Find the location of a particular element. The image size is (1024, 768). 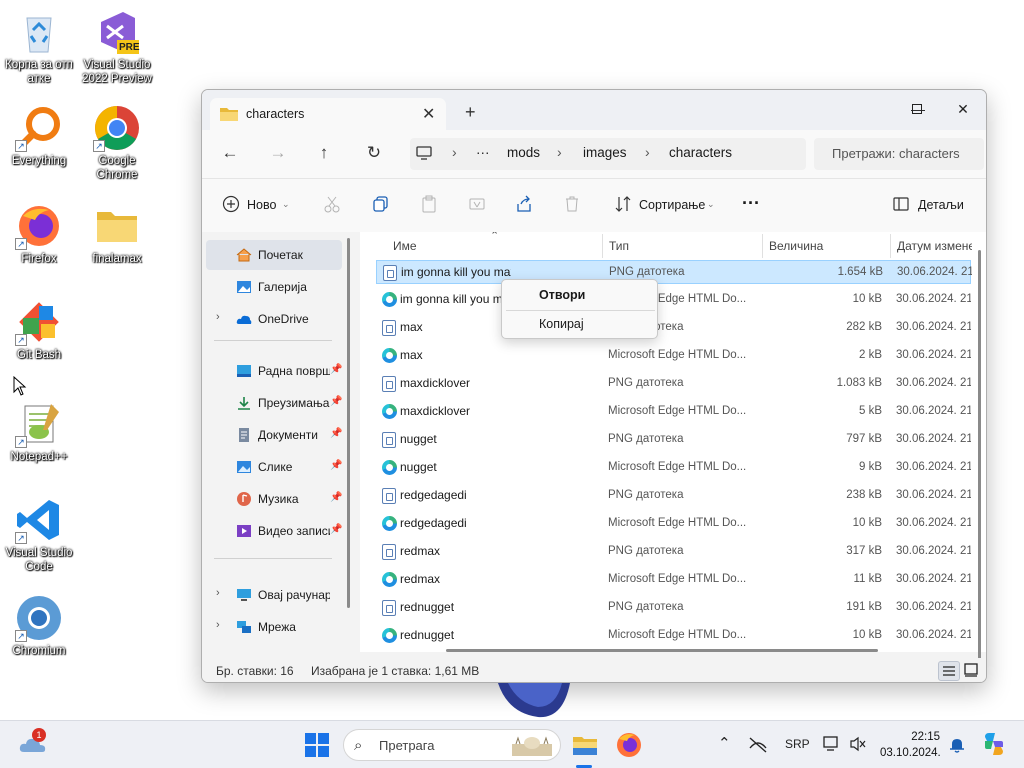

file-row: max PNG датотека 282 kB 30.06.2024. 21: is located at coordinates (673, 328).